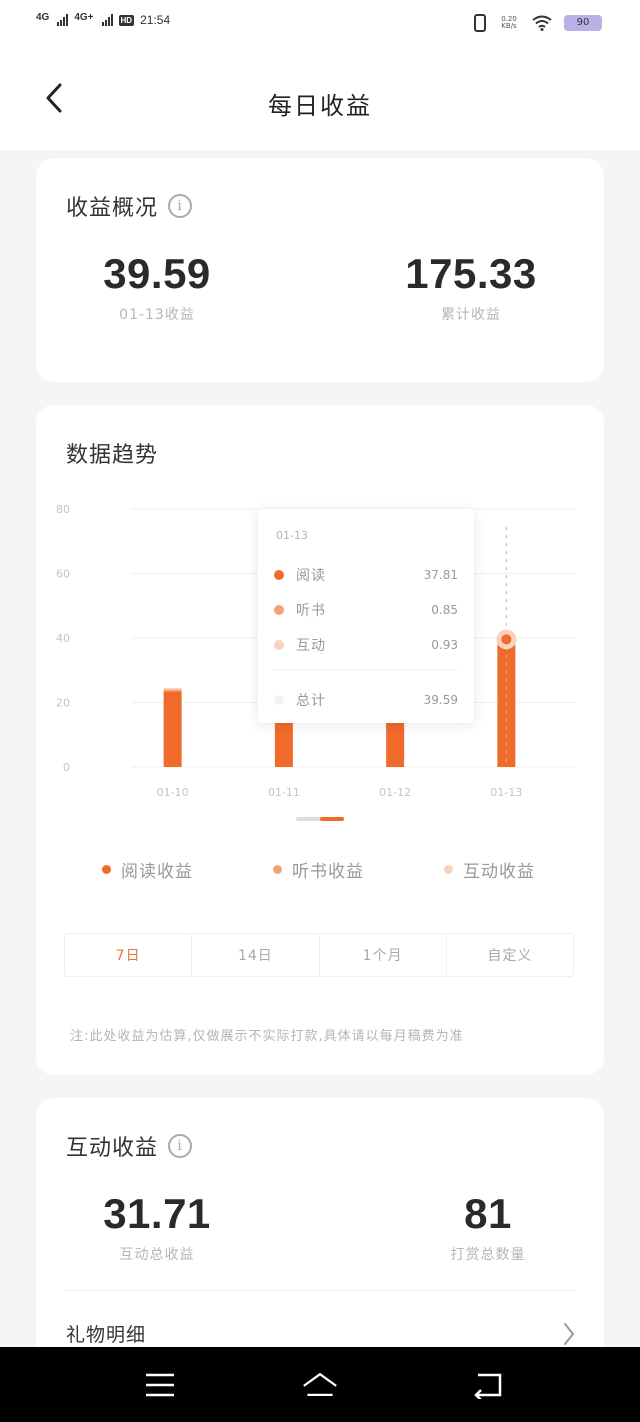 The height and width of the screenshot is (1422, 640). Describe the element at coordinates (155, 20) in the screenshot. I see `status-time: 21:54` at that location.